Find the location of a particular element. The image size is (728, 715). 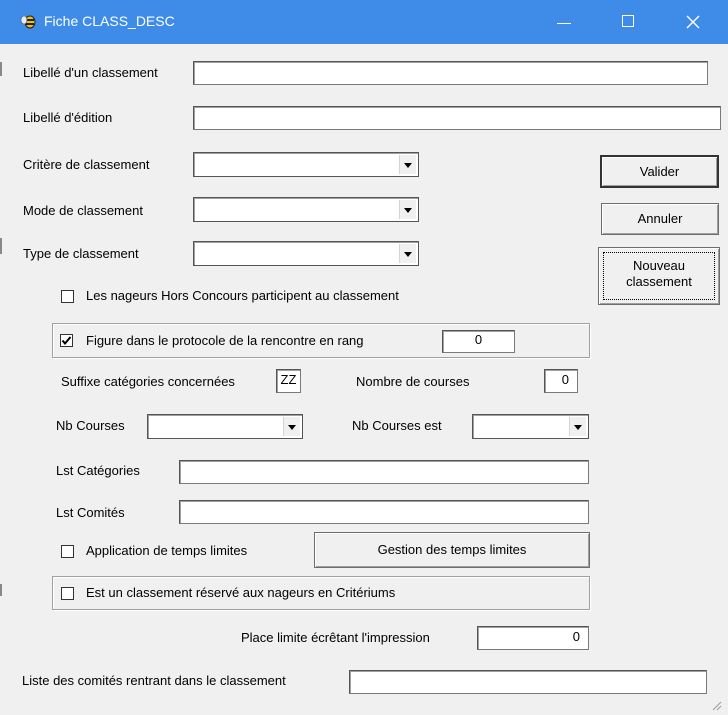

maximize-icon is located at coordinates (628, 21).